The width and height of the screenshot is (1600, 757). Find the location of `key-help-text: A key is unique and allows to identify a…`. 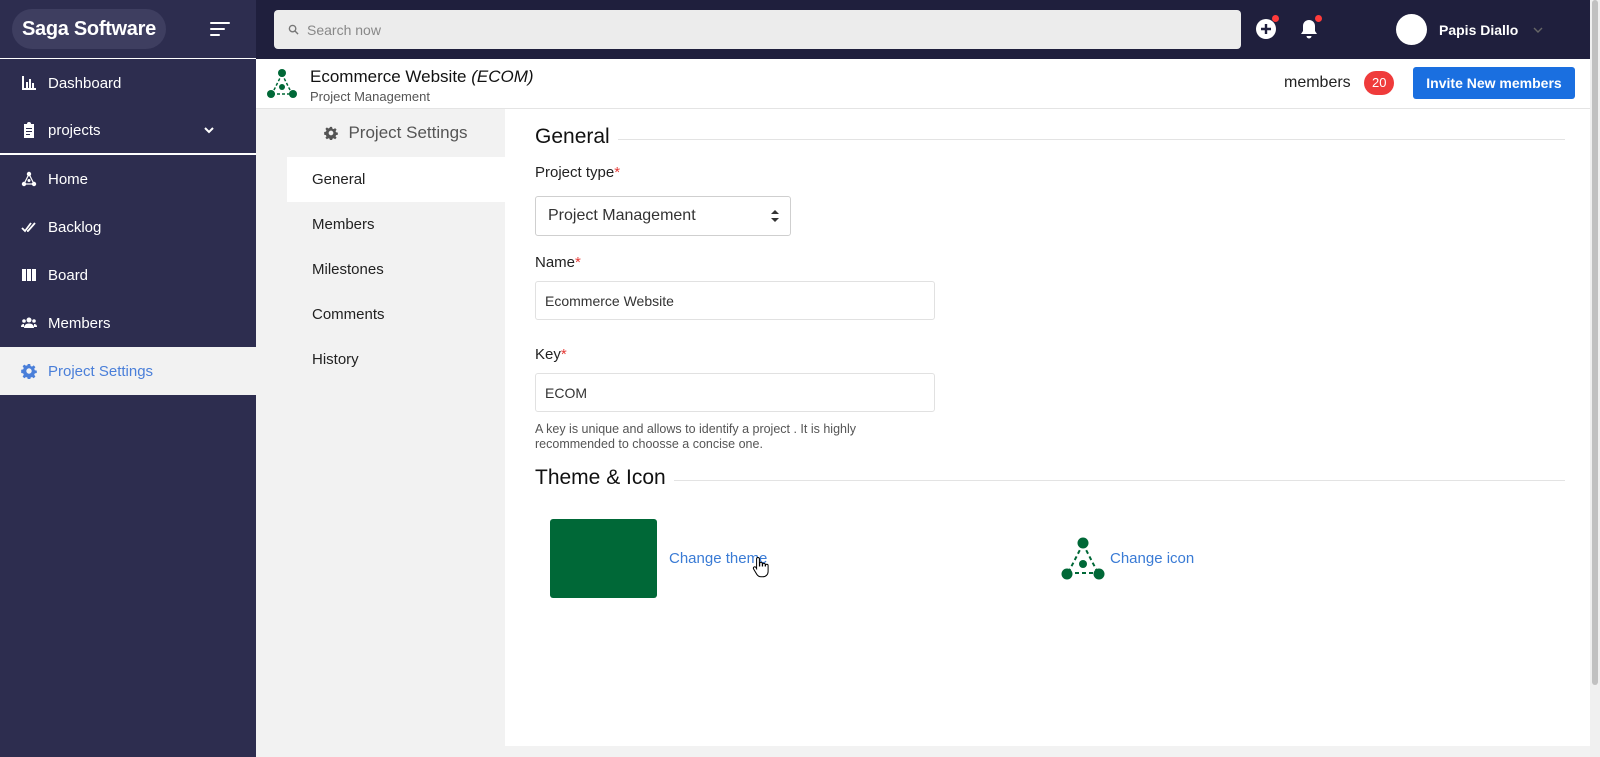

key-help-text: A key is unique and allows to identify a… is located at coordinates (696, 436).